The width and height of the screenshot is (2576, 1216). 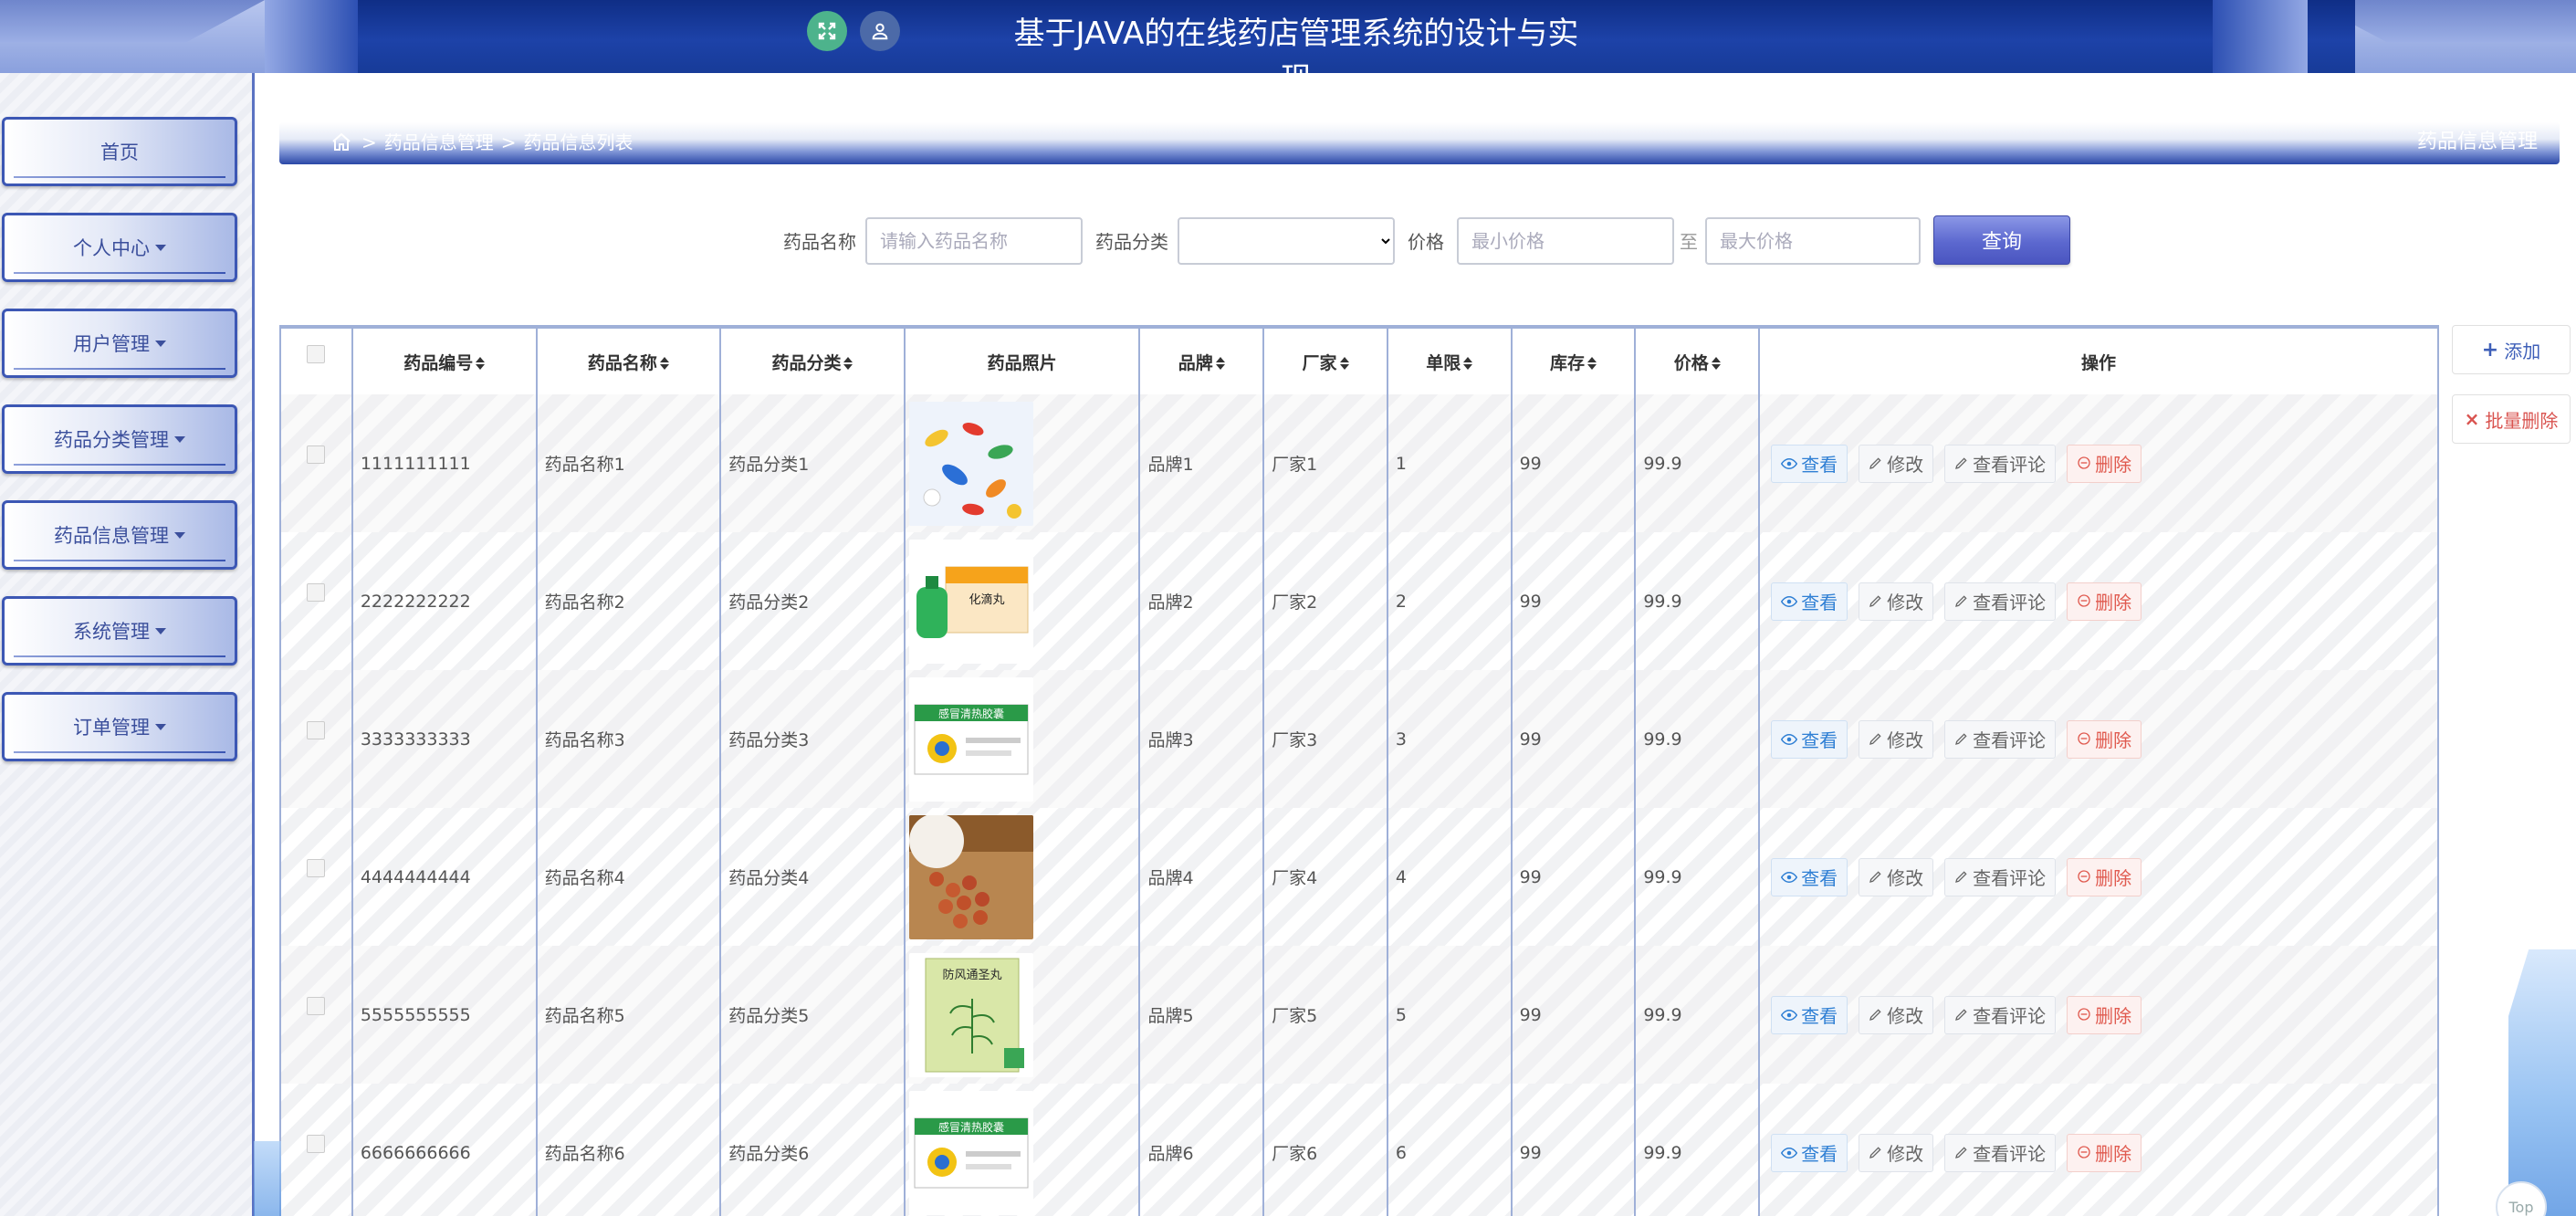 I want to click on header-price: 价格, so click(x=1698, y=361).